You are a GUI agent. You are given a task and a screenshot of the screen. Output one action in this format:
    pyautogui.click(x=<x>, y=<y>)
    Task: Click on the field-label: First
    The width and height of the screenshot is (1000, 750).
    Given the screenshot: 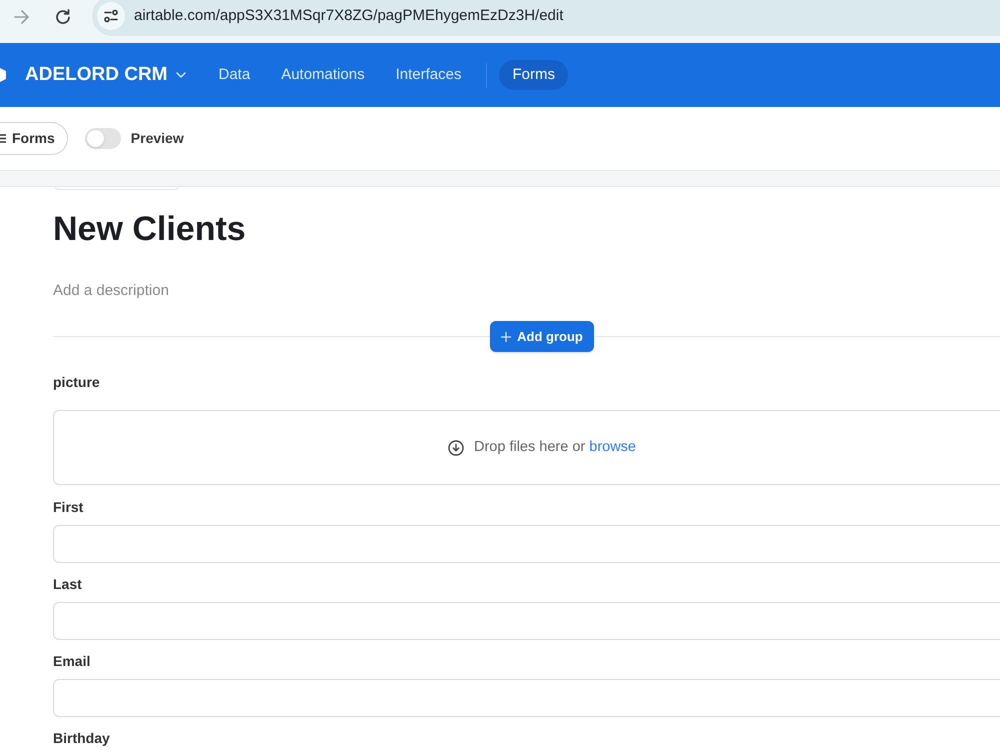 What is the action you would take?
    pyautogui.click(x=68, y=507)
    